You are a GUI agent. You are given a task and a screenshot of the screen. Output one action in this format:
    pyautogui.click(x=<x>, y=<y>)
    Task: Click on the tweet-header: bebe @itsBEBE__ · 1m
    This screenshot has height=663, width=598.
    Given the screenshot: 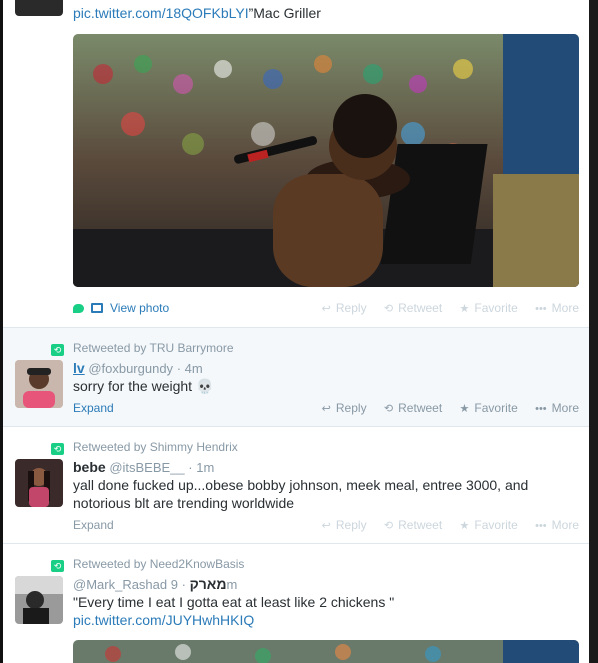 What is the action you would take?
    pyautogui.click(x=144, y=467)
    